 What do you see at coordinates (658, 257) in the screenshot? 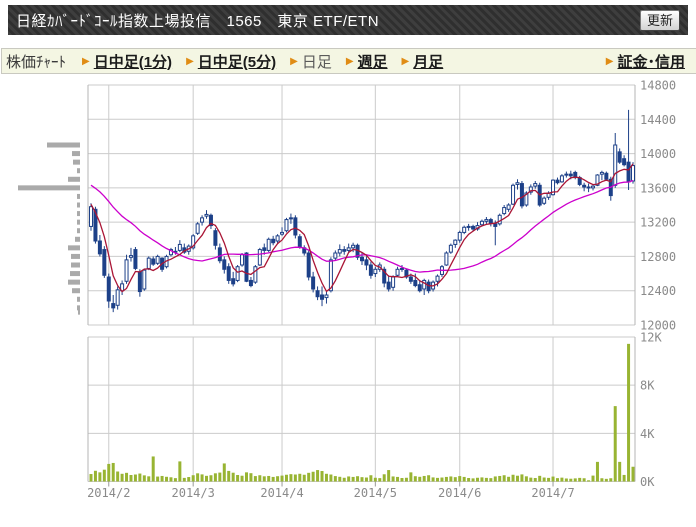
I see `svg-text: 12800` at bounding box center [658, 257].